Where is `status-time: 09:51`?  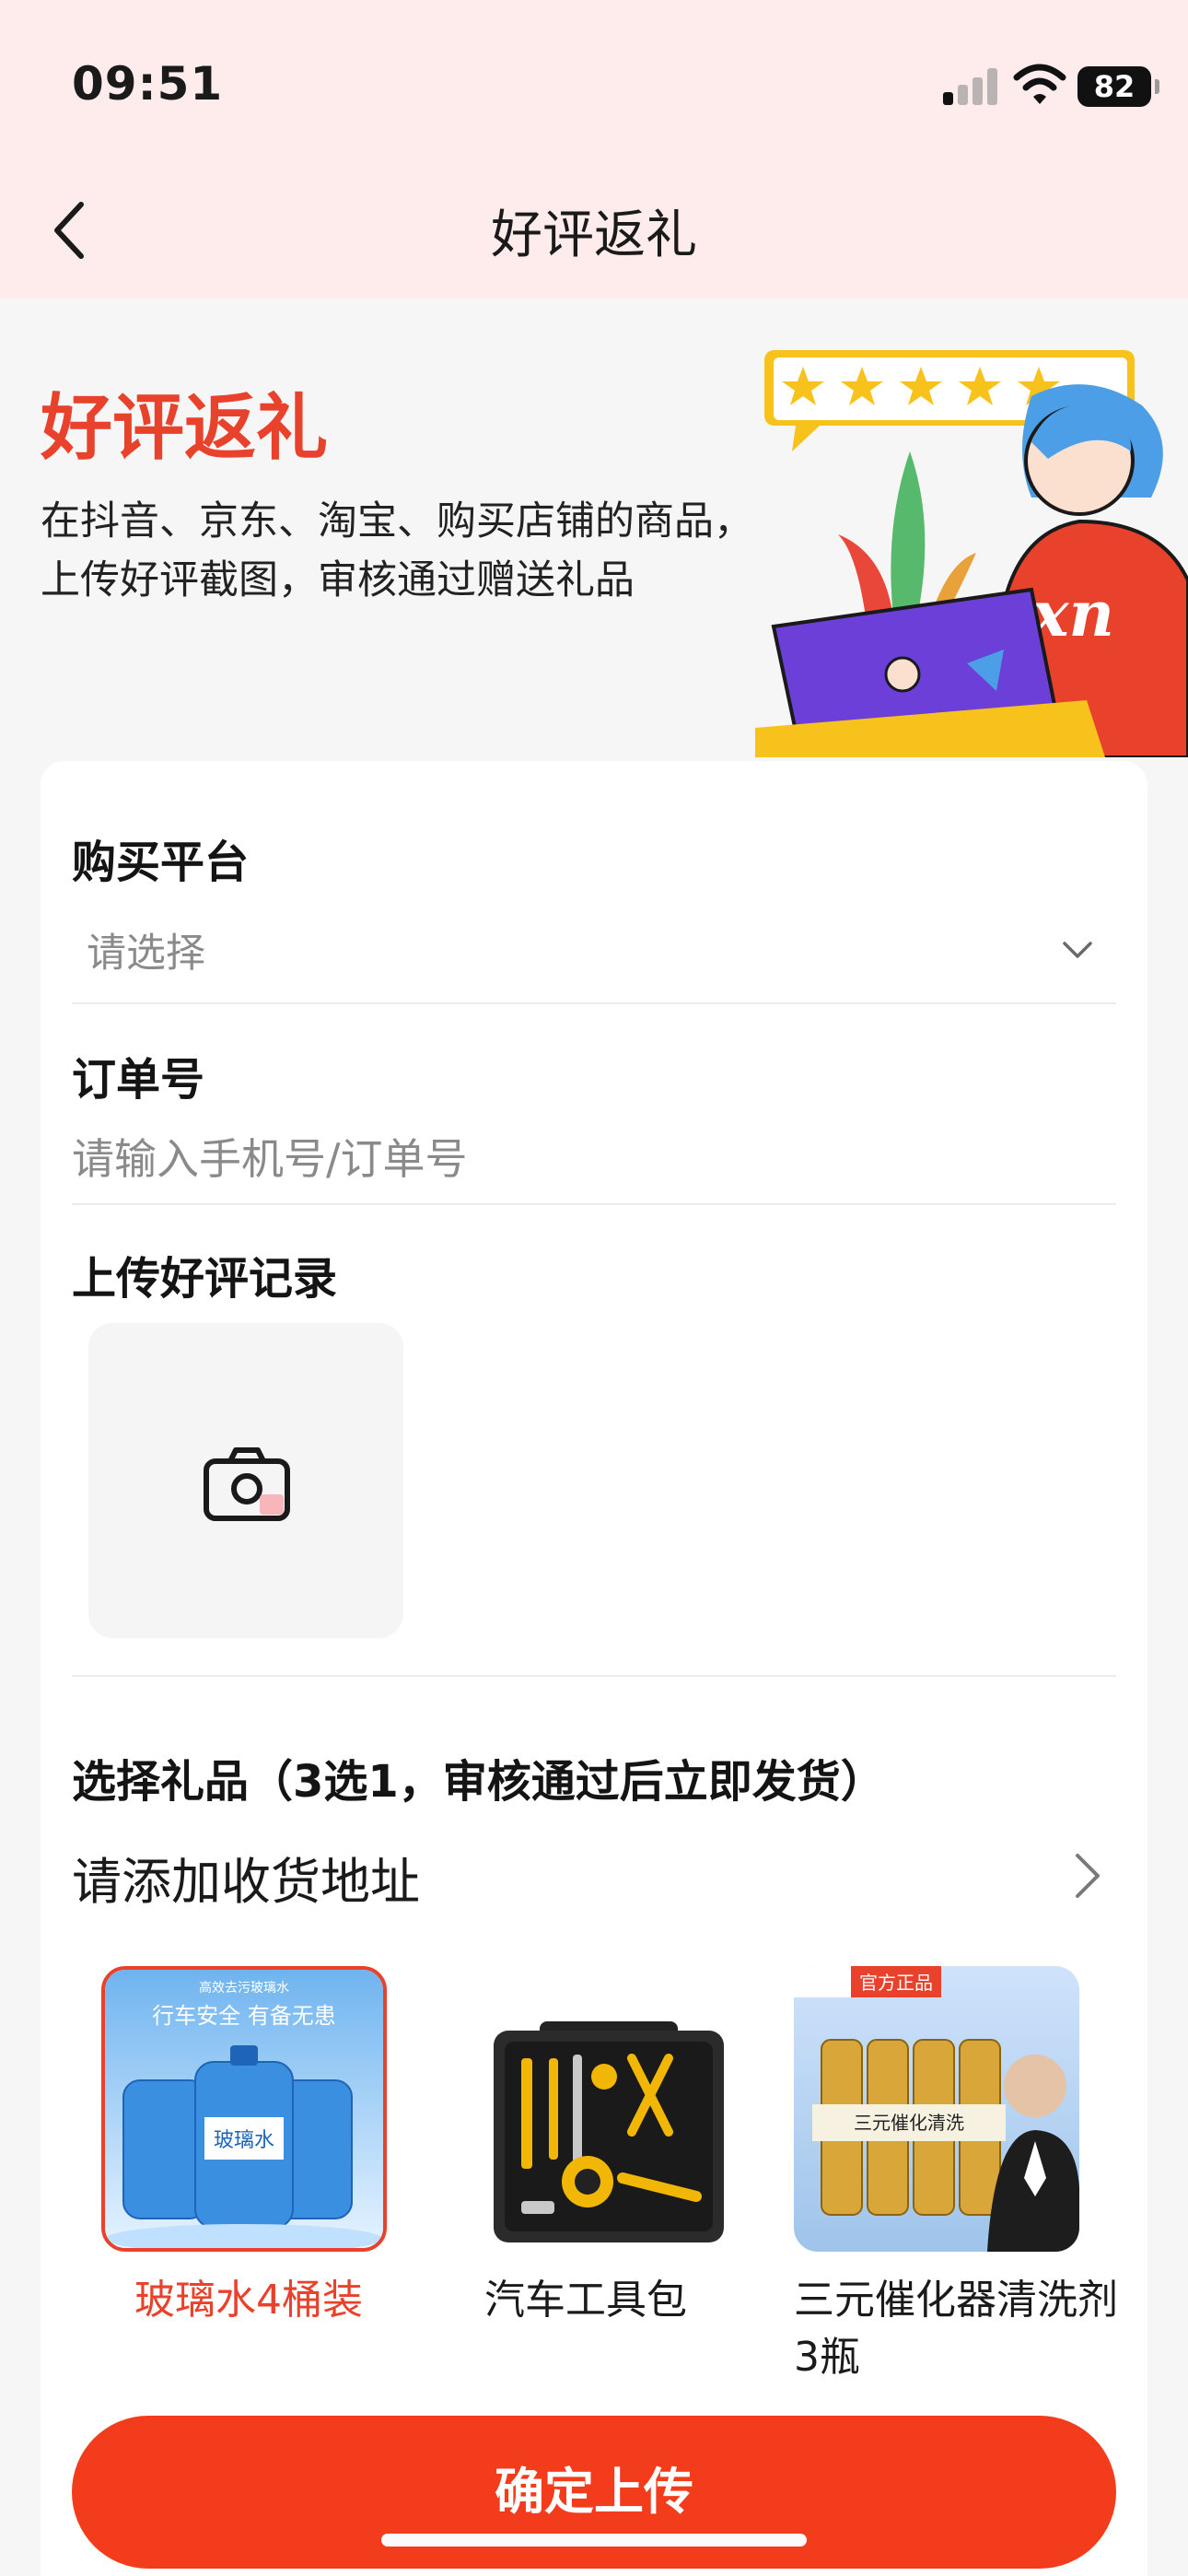 status-time: 09:51 is located at coordinates (148, 84).